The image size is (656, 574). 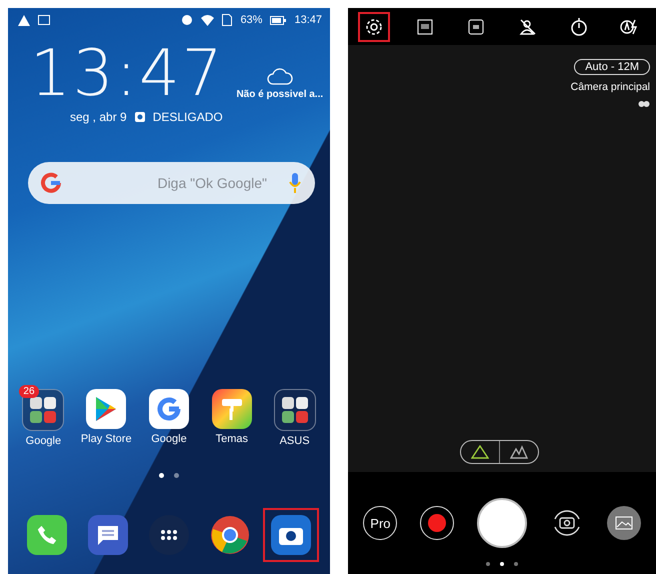 What do you see at coordinates (207, 20) in the screenshot?
I see `wifi-icon` at bounding box center [207, 20].